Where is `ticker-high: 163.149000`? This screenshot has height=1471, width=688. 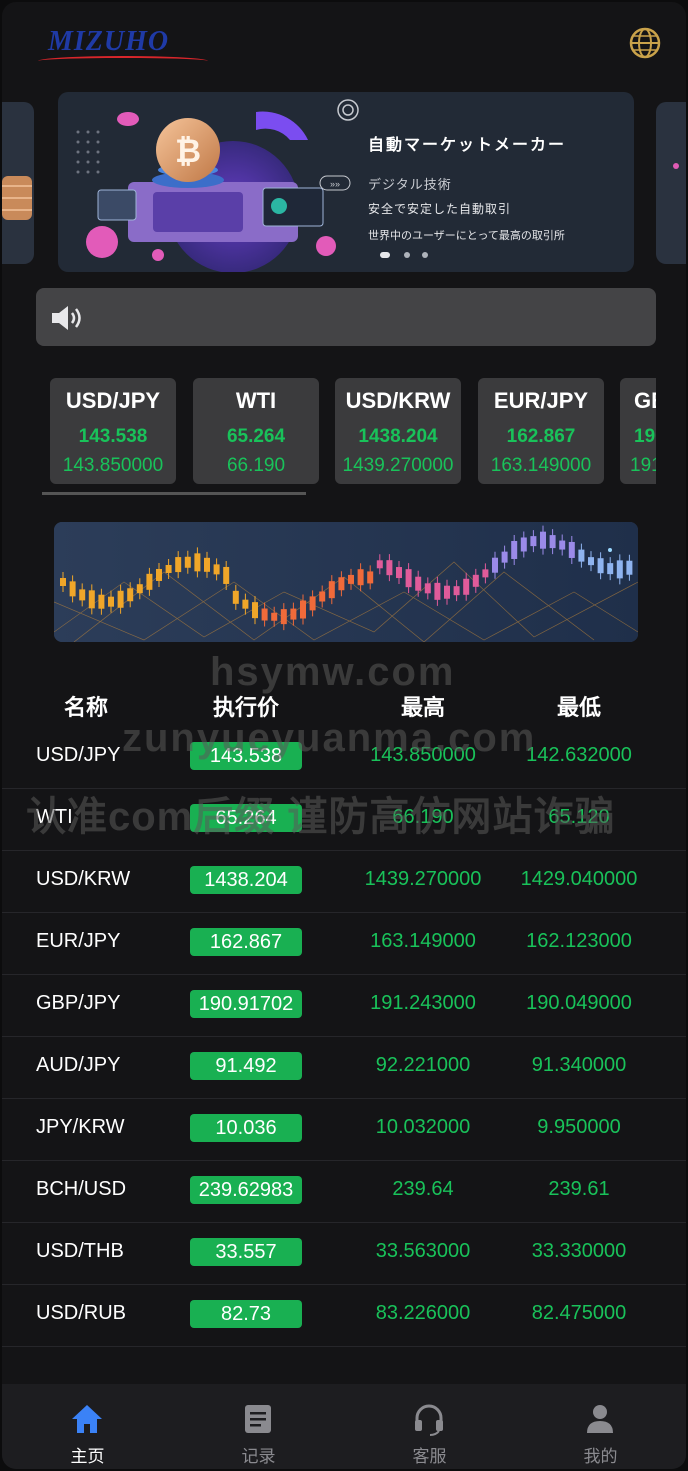 ticker-high: 163.149000 is located at coordinates (541, 465).